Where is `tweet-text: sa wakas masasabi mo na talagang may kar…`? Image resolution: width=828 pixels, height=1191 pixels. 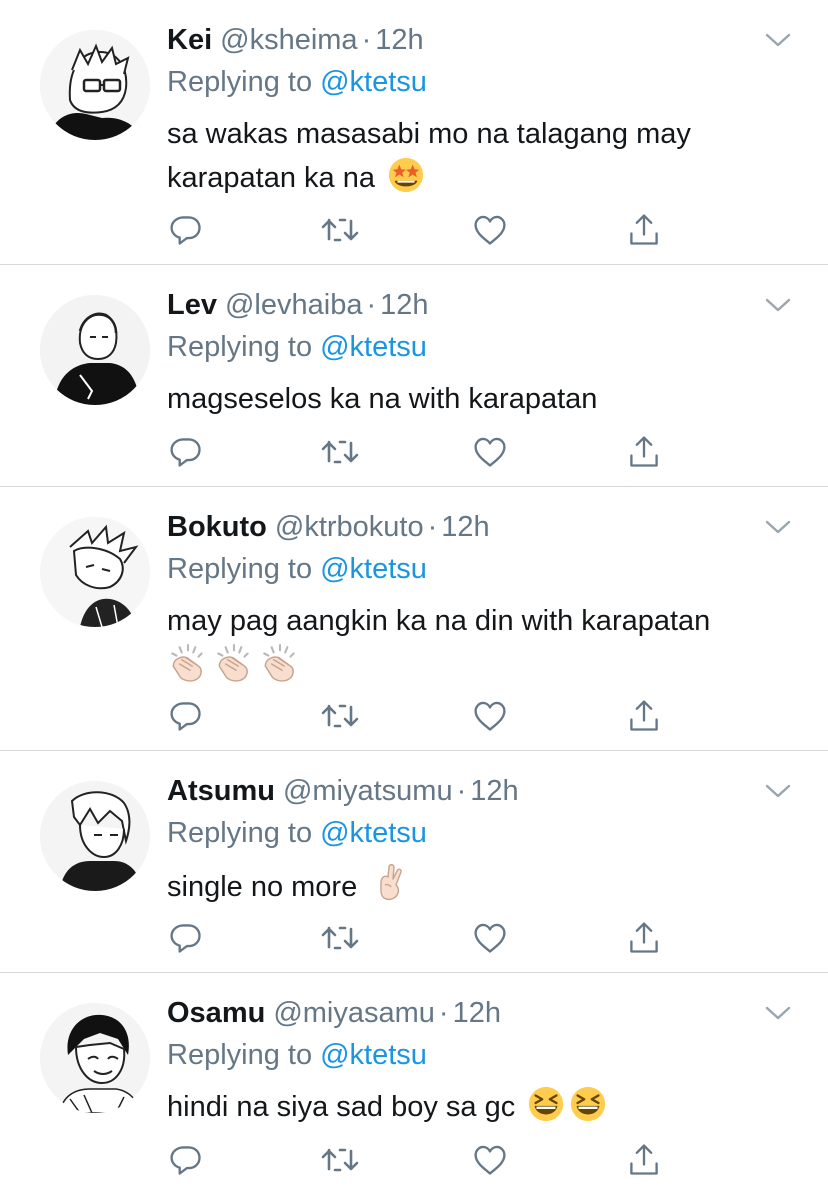 tweet-text: sa wakas masasabi mo na talagang may kar… is located at coordinates (477, 156).